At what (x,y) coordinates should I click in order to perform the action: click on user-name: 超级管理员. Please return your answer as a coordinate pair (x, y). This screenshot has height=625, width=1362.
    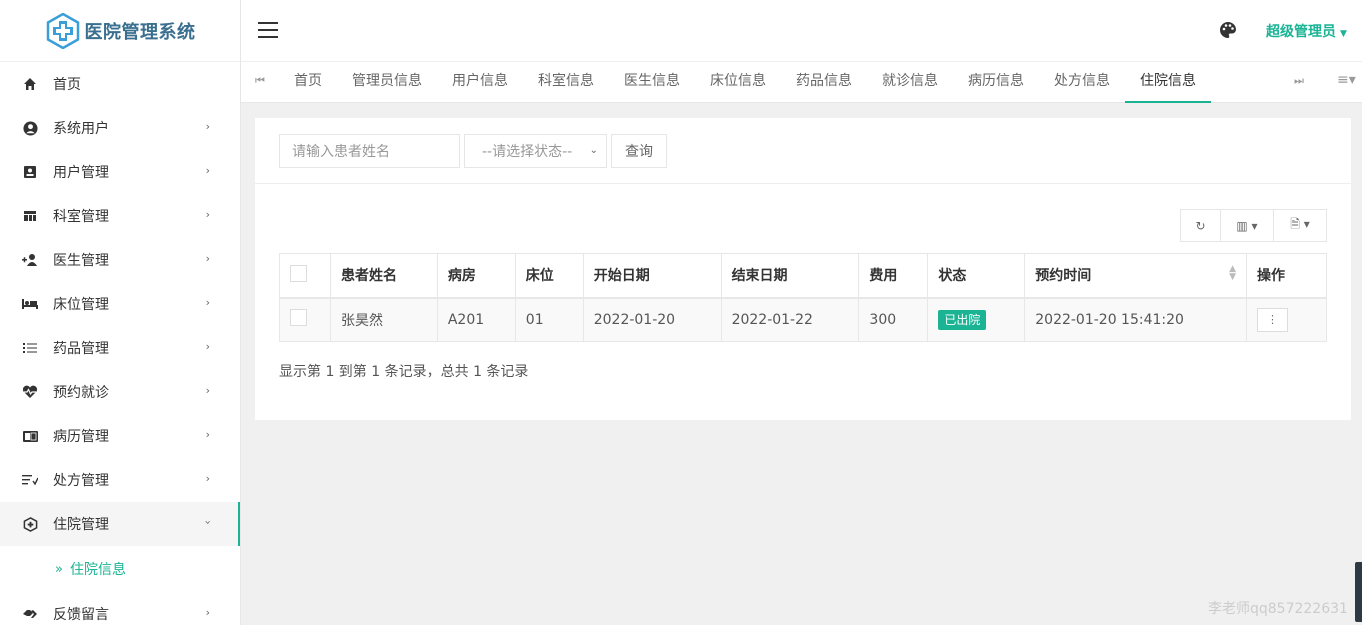
    Looking at the image, I should click on (1301, 32).